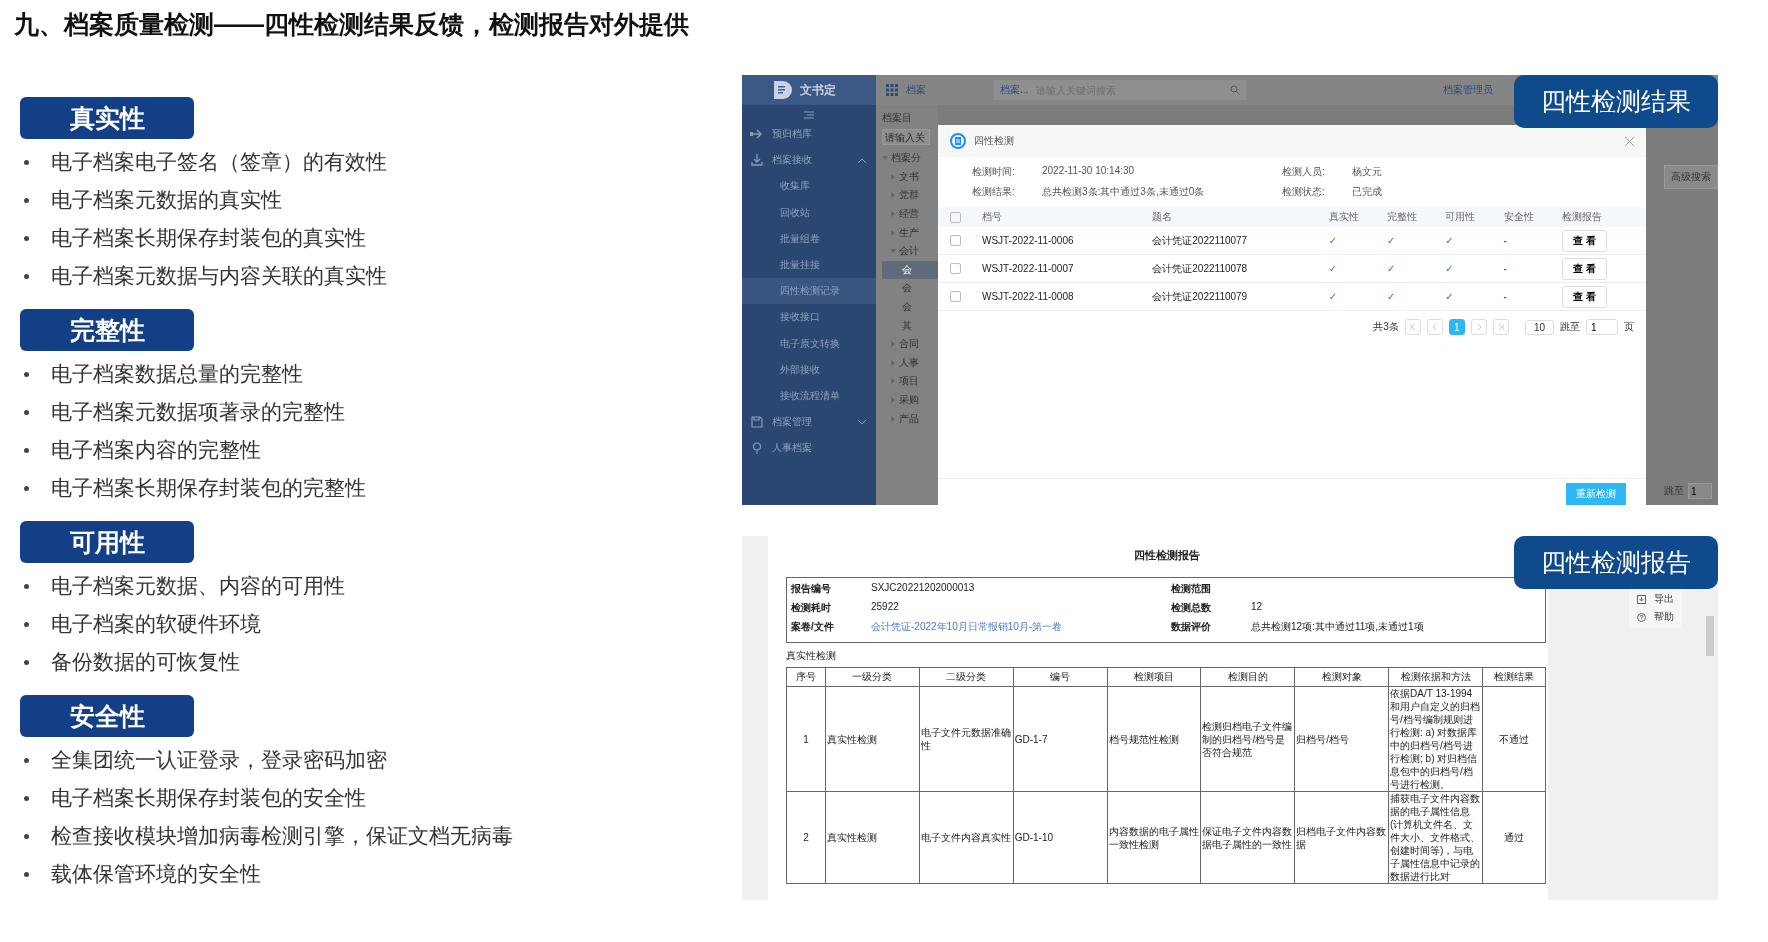  Describe the element at coordinates (809, 317) in the screenshot. I see `sidebar-item: 接收接口` at that location.